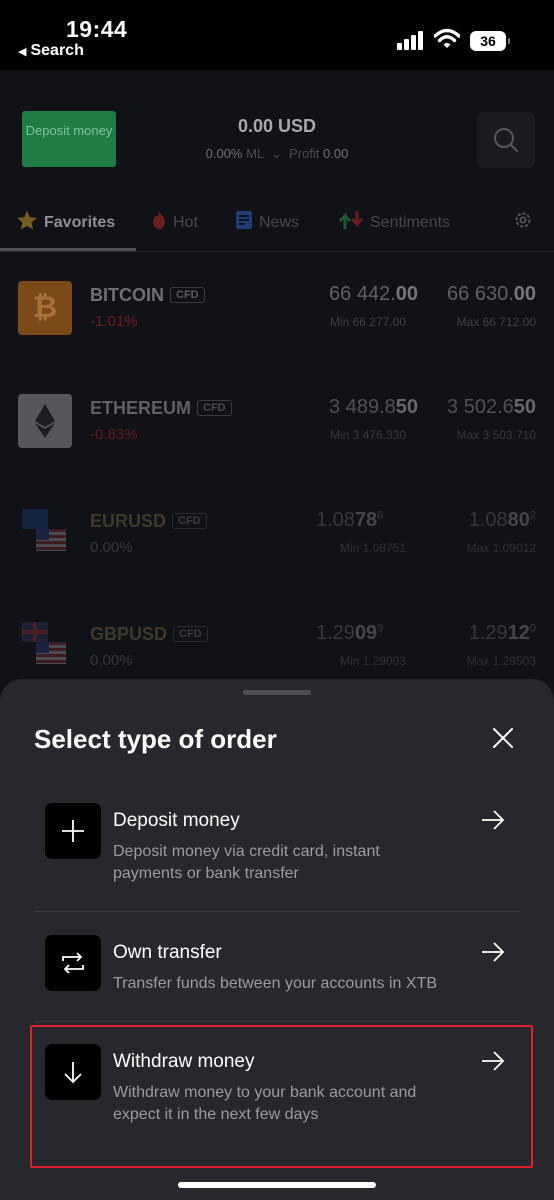 This screenshot has height=1200, width=554. Describe the element at coordinates (524, 407) in the screenshot. I see `buy-price-big: 50` at that location.